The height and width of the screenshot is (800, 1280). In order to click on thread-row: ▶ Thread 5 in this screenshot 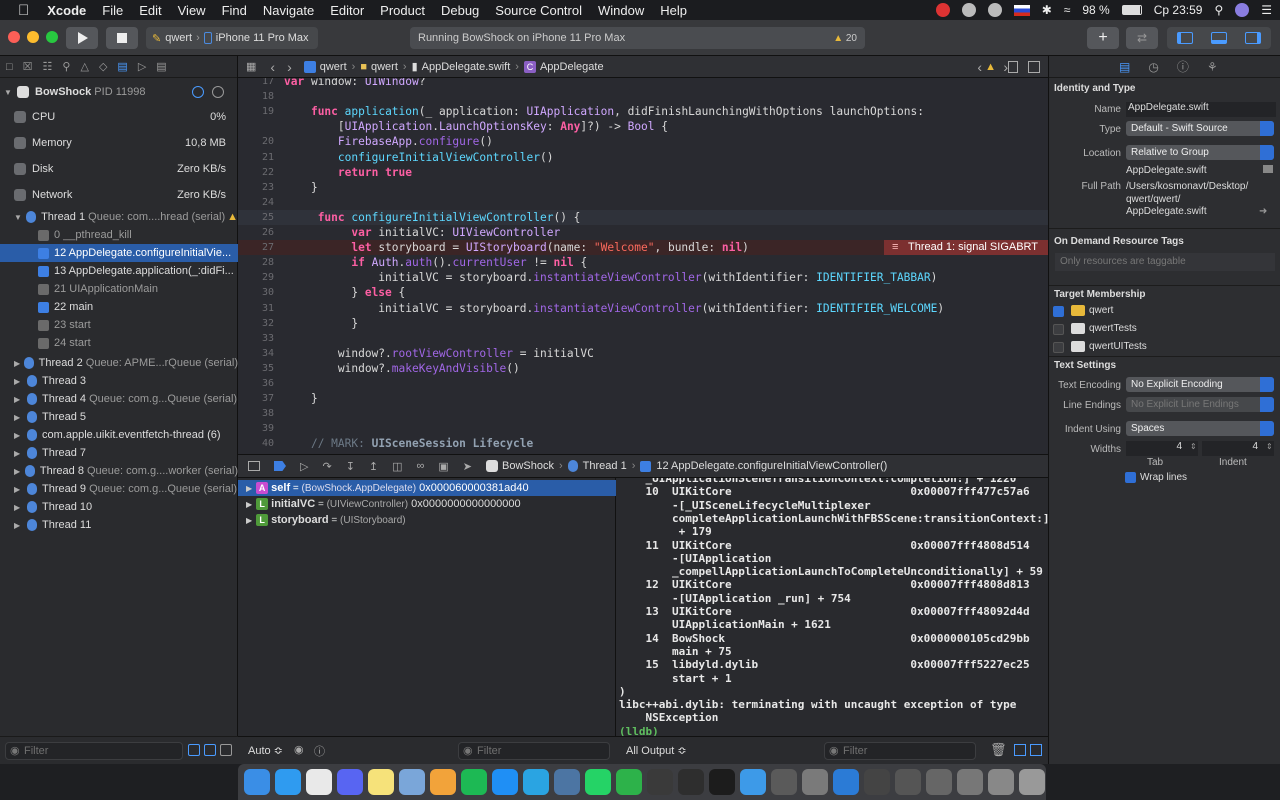, I will do `click(119, 417)`.